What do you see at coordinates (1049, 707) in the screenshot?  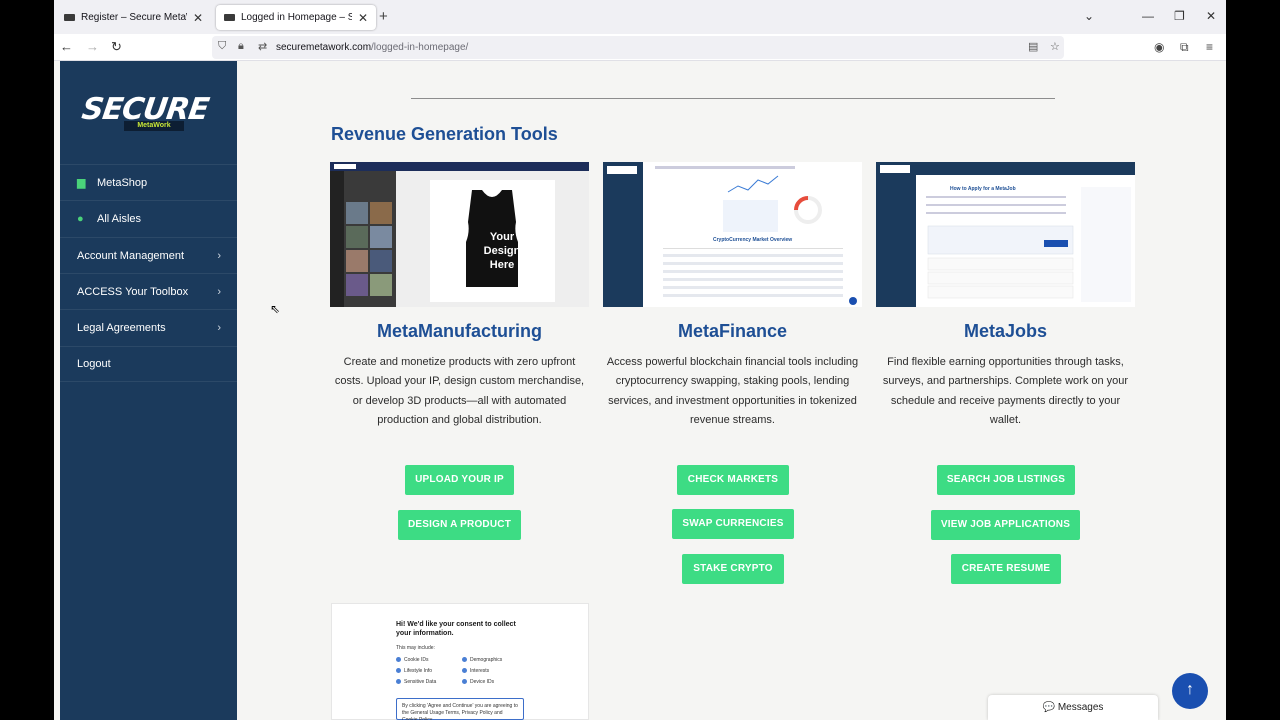 I see `chat-bubble-icon: 💬` at bounding box center [1049, 707].